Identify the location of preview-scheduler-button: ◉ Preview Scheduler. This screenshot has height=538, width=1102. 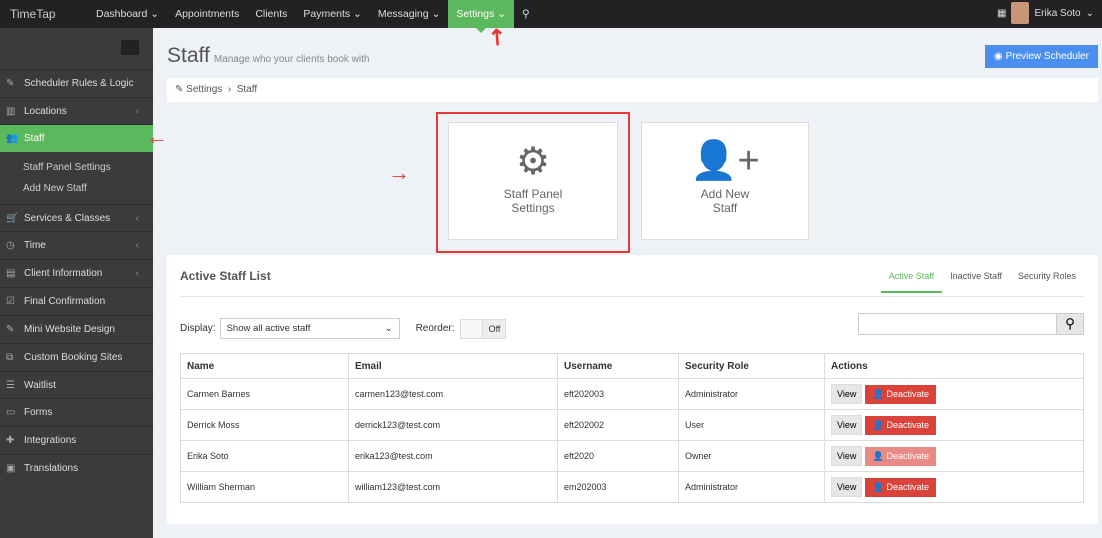
(1041, 56).